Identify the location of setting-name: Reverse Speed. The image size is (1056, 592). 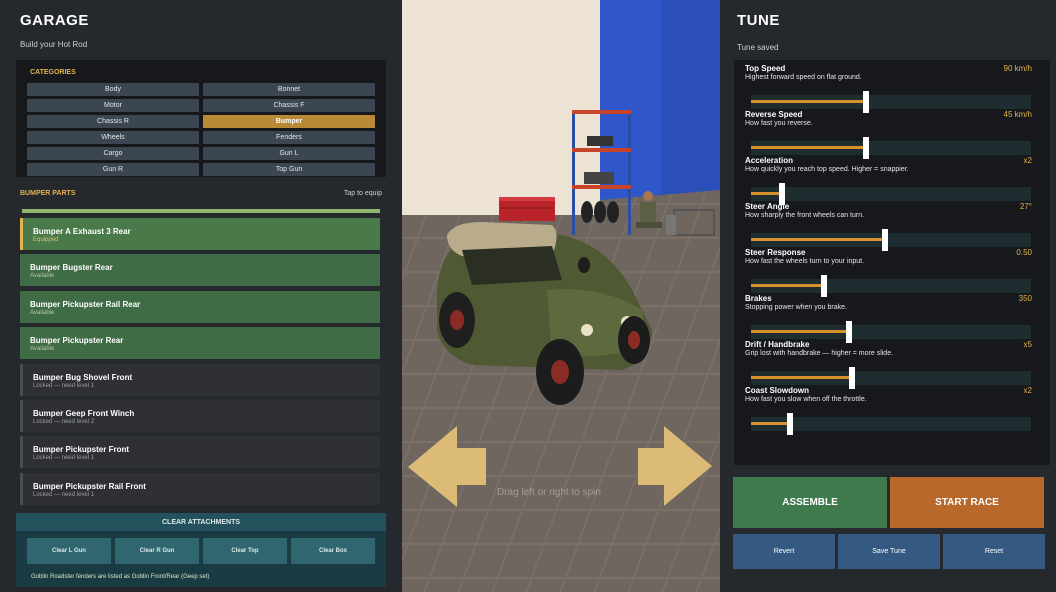
(774, 114).